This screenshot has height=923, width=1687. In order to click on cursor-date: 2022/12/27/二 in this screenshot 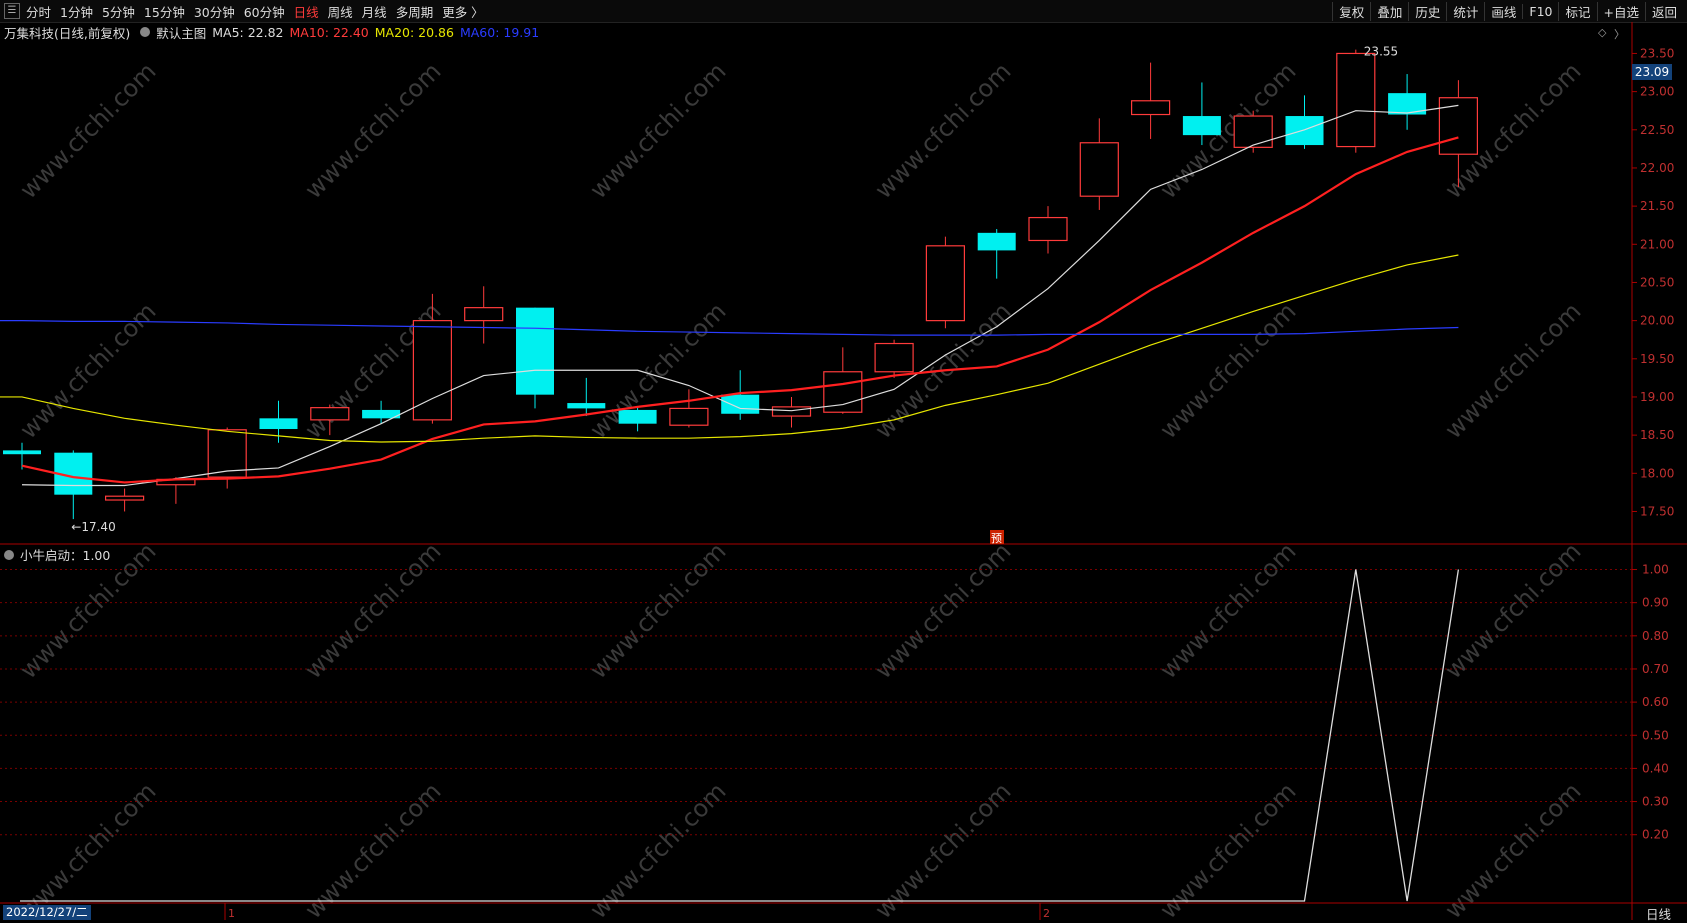, I will do `click(47, 912)`.